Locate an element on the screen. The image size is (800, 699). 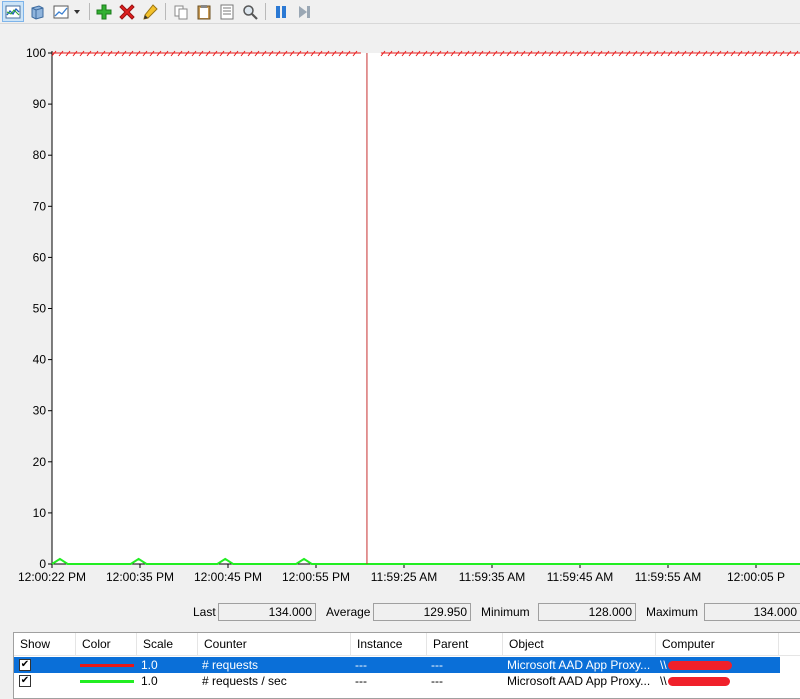
properties-button is located at coordinates (227, 11).